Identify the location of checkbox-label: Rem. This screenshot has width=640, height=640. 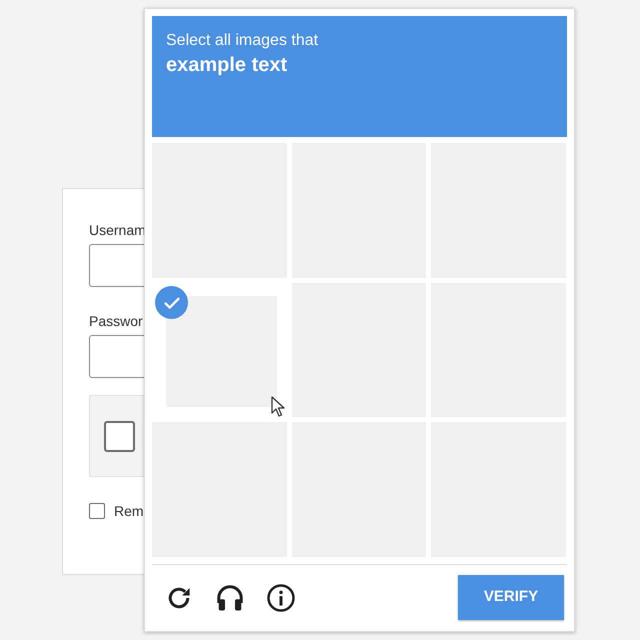
(129, 511).